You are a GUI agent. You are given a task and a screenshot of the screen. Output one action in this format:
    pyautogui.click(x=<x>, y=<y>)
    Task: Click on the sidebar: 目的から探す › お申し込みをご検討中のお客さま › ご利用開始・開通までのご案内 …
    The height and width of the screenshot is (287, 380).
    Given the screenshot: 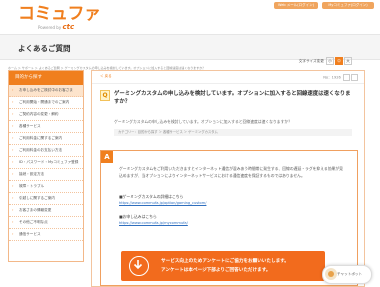 What is the action you would take?
    pyautogui.click(x=46, y=166)
    